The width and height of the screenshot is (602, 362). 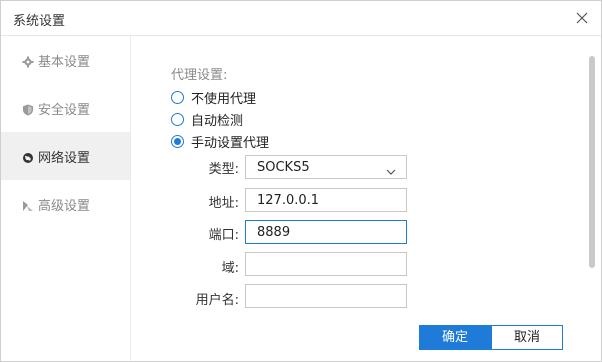 I want to click on sidebar-item-label: 高级设置, so click(x=64, y=206).